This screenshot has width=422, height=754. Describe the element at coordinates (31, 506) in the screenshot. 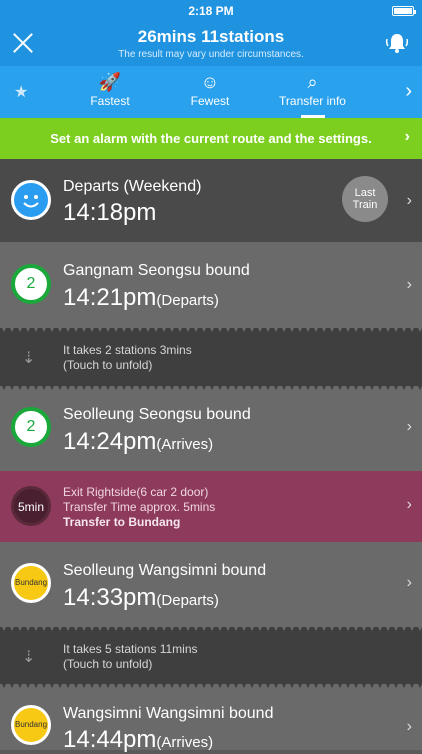

I see `transfer-duration-badge: 5min` at that location.